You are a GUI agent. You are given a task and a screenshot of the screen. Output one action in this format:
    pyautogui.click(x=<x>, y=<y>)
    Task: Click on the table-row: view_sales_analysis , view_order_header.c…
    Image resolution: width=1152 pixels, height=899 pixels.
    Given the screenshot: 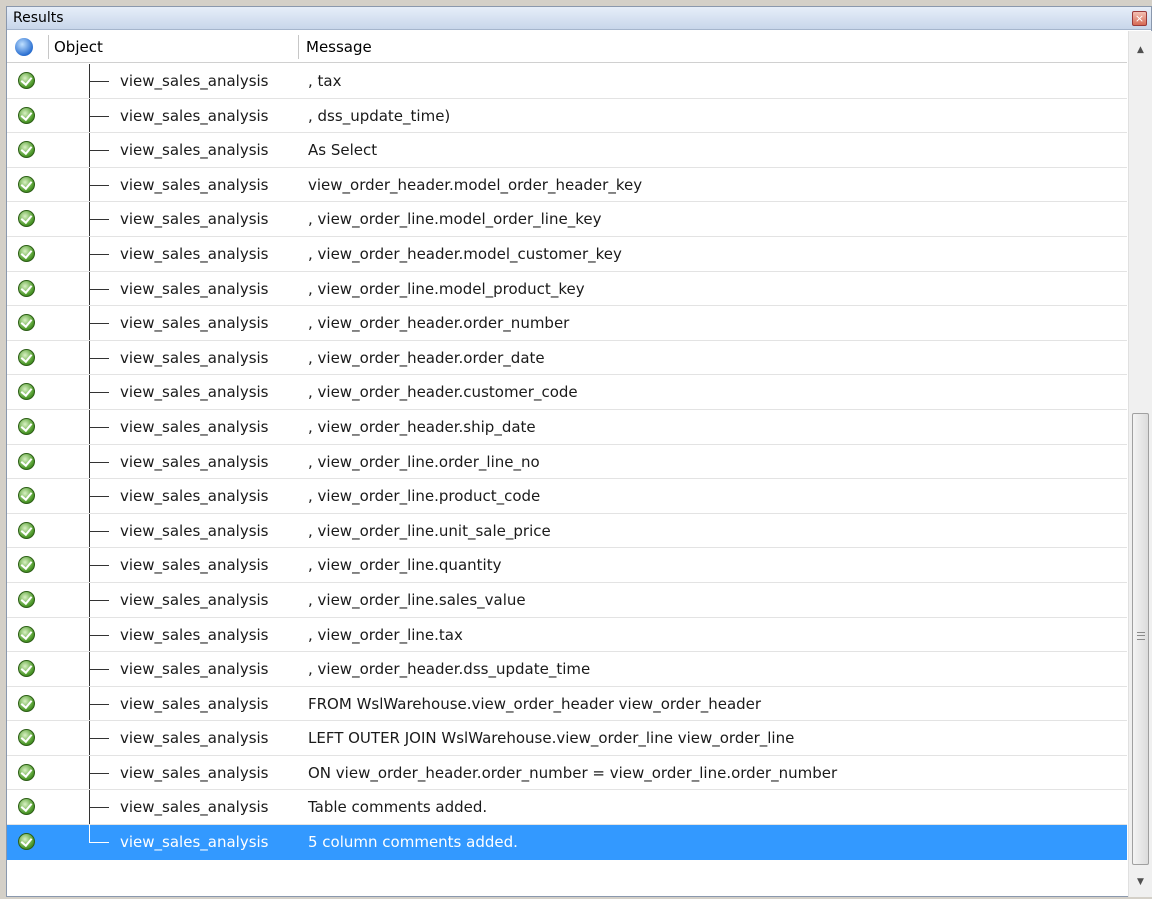 What is the action you would take?
    pyautogui.click(x=567, y=392)
    